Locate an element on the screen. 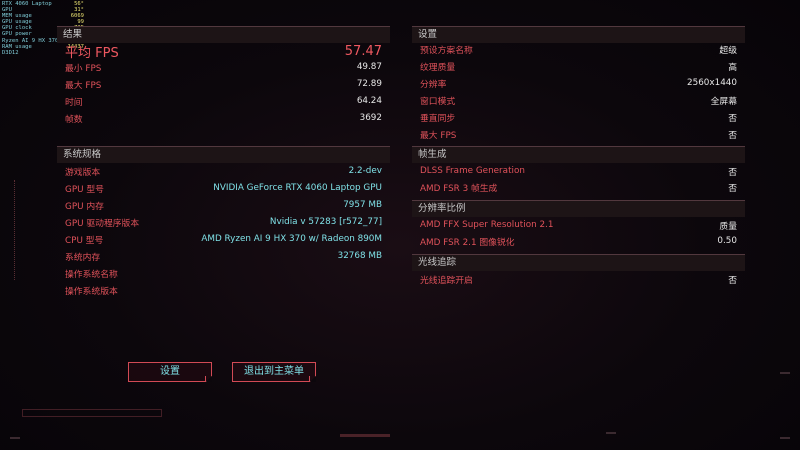 The height and width of the screenshot is (450, 800). resolution-scaling-header: 分辨率比例 is located at coordinates (578, 208).